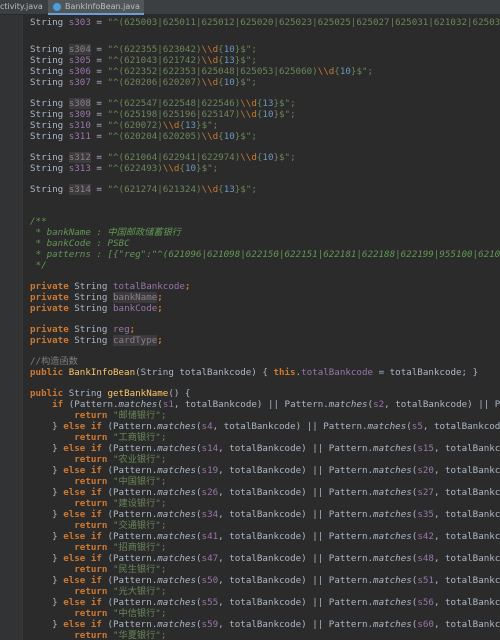 This screenshot has height=640, width=500. I want to click on code-token: s2, so click(379, 404).